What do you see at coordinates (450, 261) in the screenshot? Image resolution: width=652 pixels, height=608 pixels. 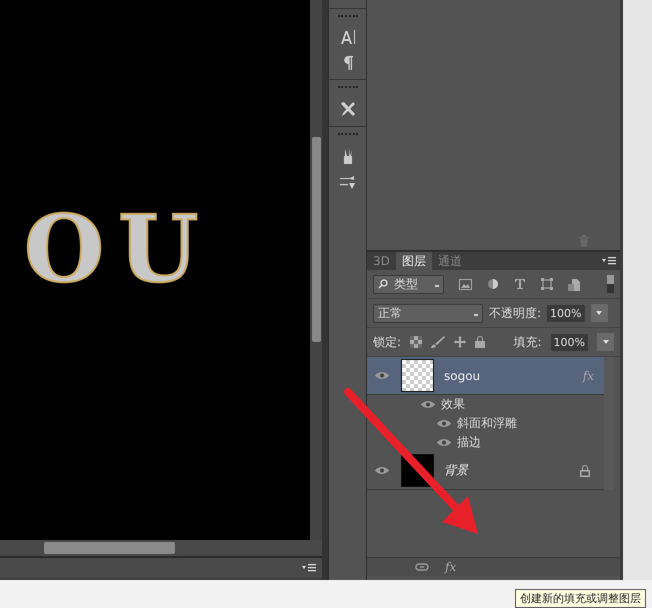 I see `panel-tab: 通道` at bounding box center [450, 261].